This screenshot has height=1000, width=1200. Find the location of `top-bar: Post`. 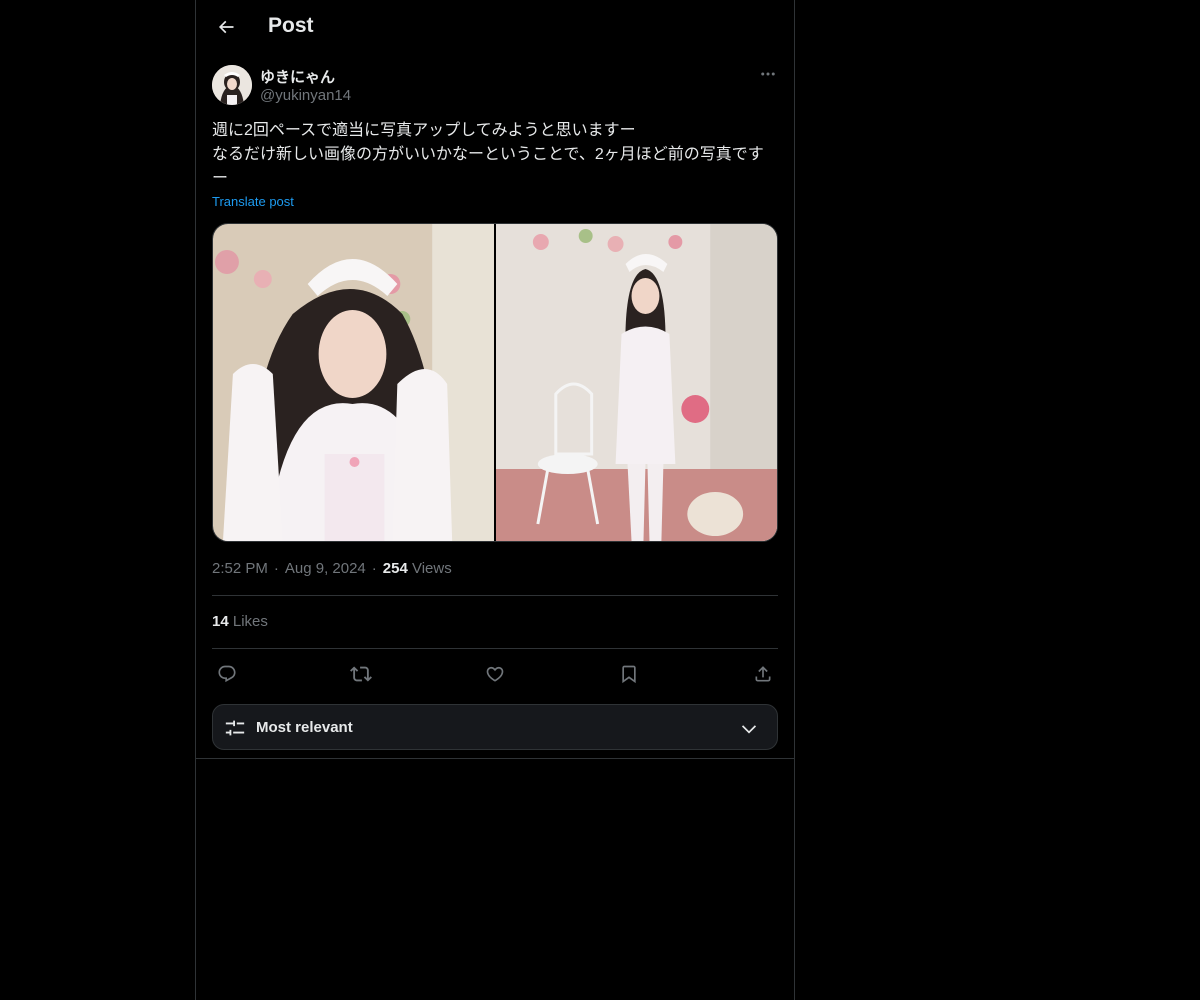

top-bar: Post is located at coordinates (495, 27).